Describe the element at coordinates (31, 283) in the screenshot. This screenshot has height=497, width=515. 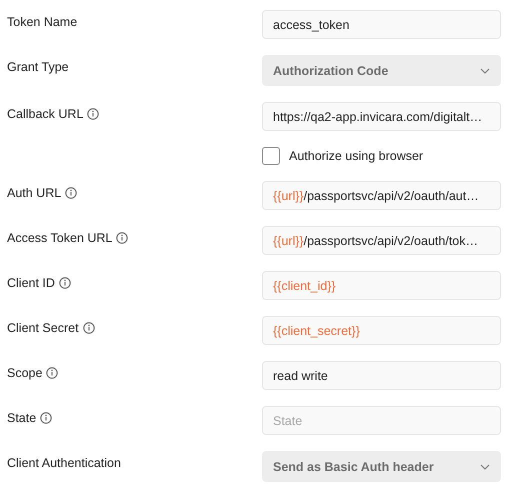
I see `field-label: Client ID` at that location.